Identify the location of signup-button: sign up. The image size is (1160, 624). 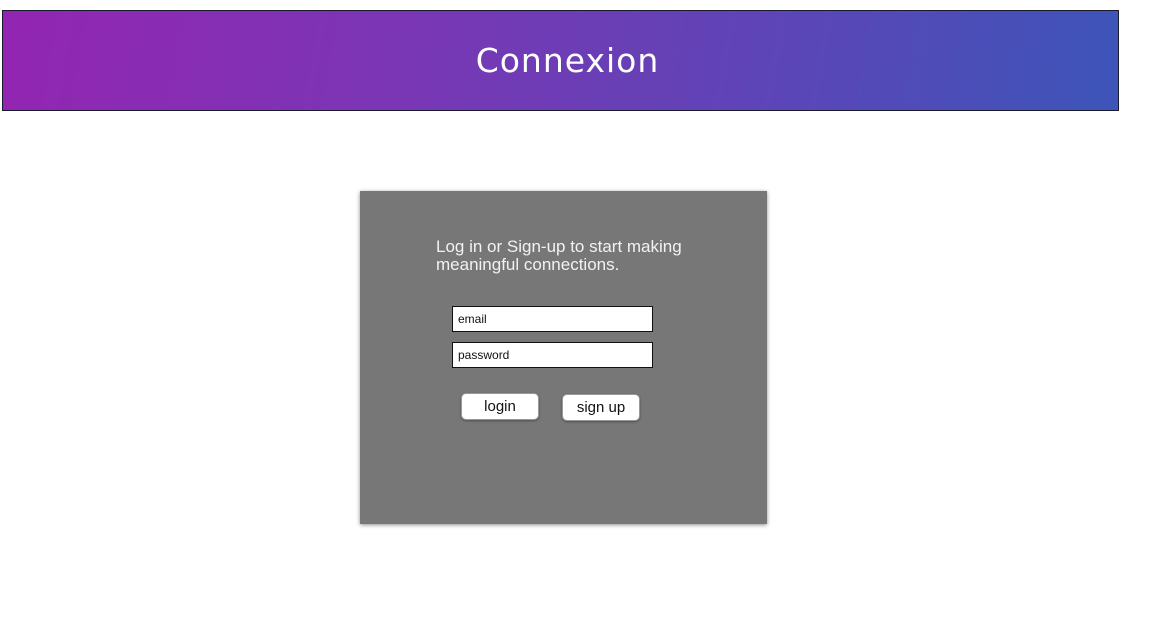
(601, 407).